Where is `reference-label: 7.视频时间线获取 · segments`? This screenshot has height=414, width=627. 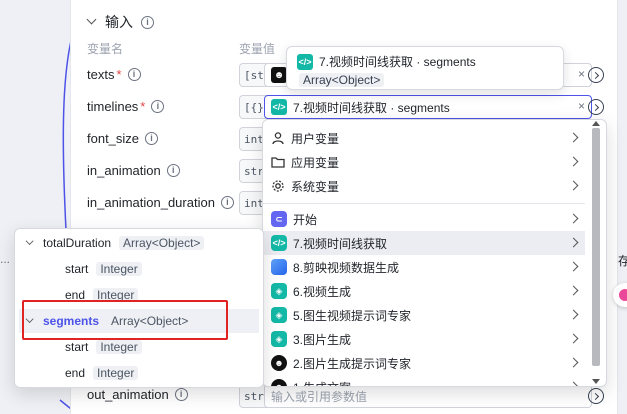
reference-label: 7.视频时间线获取 · segments is located at coordinates (371, 107).